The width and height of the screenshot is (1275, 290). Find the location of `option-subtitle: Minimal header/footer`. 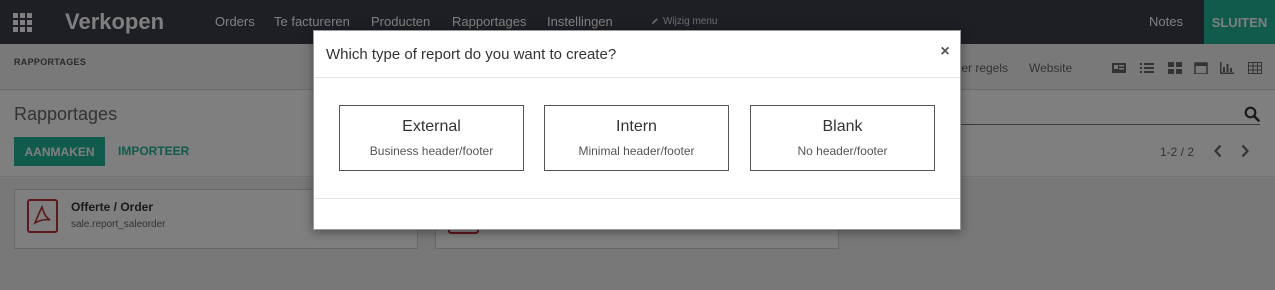

option-subtitle: Minimal header/footer is located at coordinates (636, 151).